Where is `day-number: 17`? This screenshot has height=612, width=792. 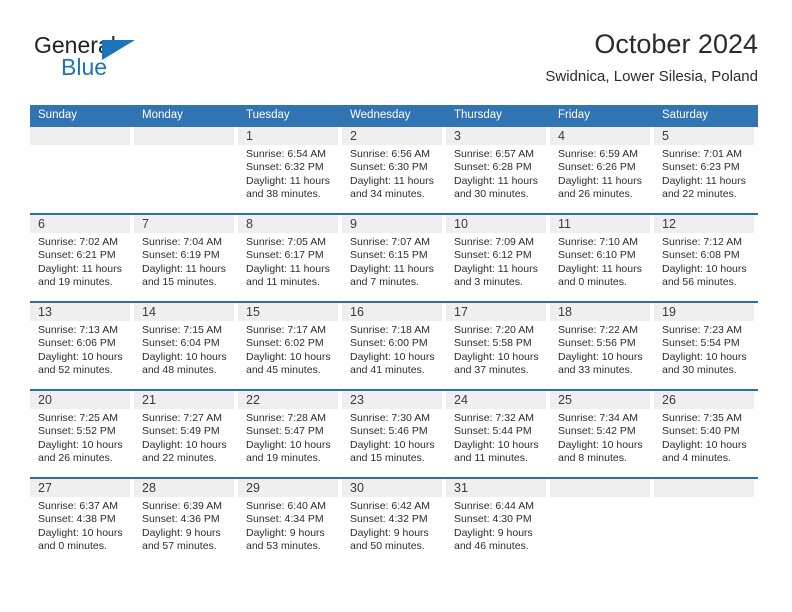
day-number: 17 is located at coordinates (496, 312).